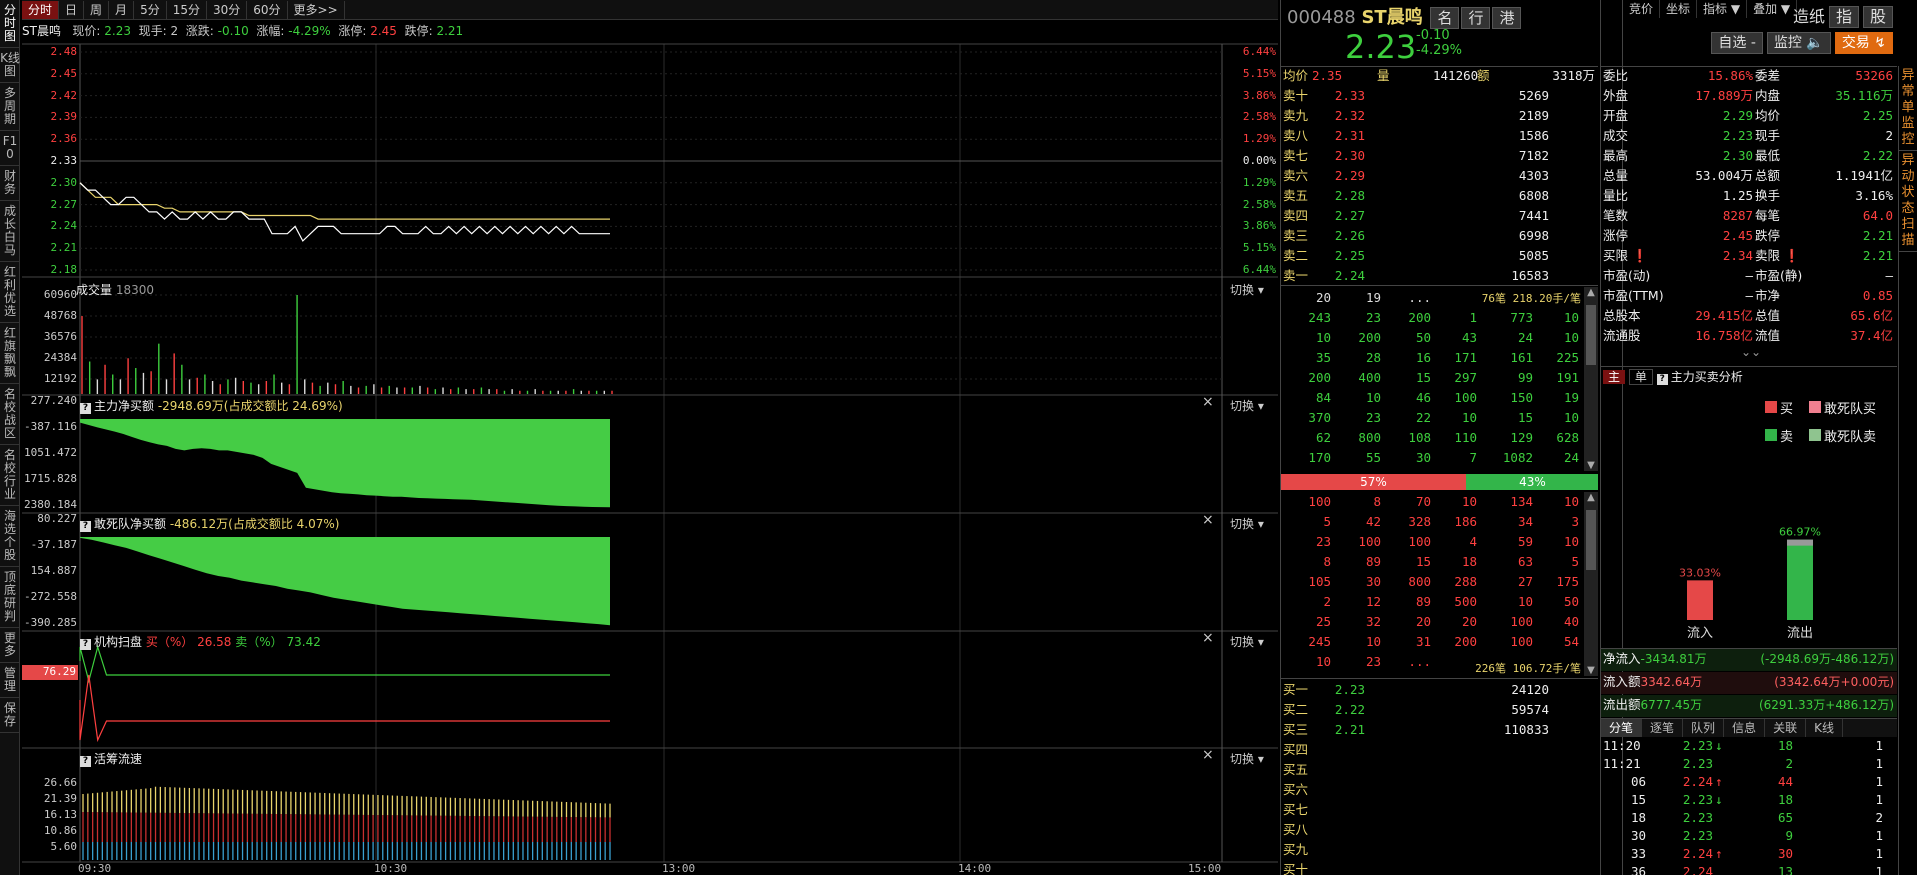  I want to click on bid_queue-cell: 31, so click(1423, 641).